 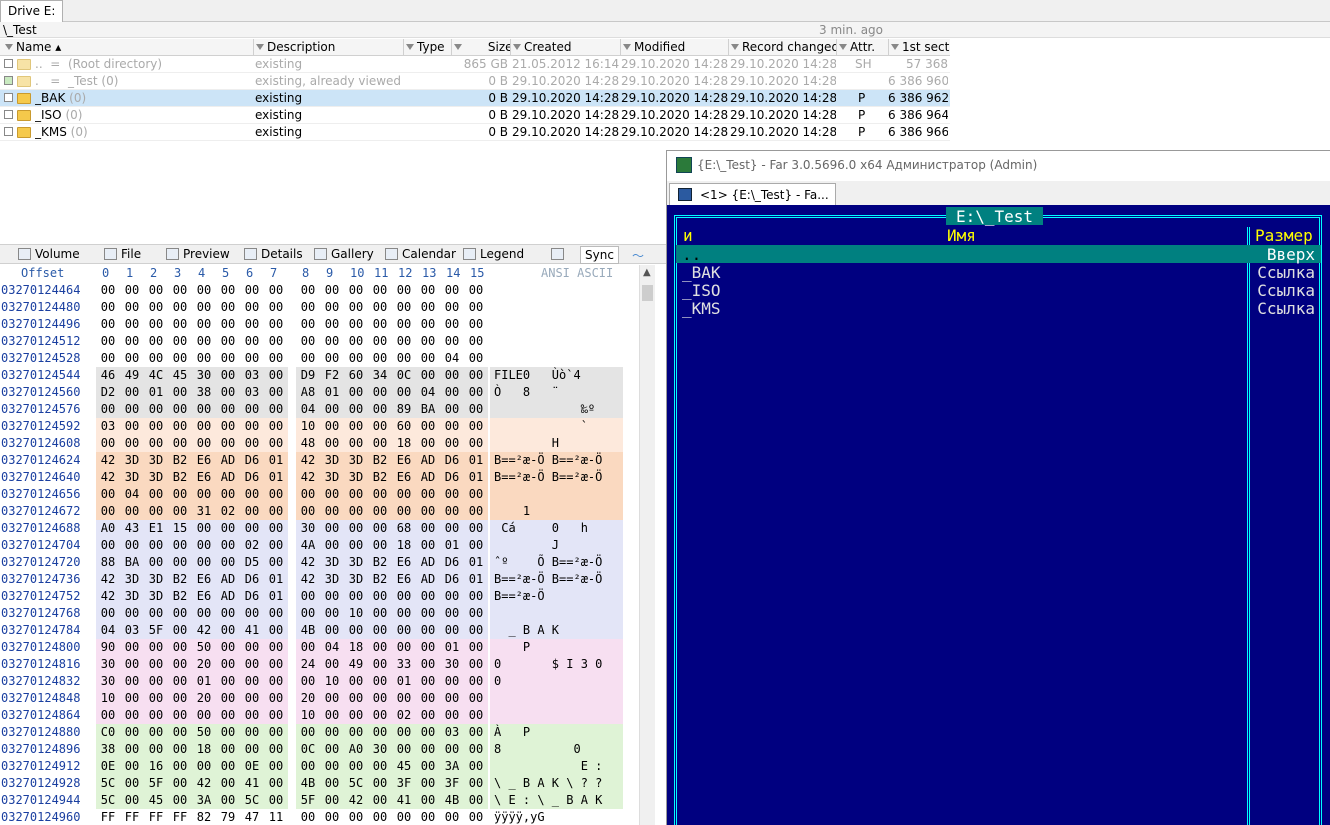 What do you see at coordinates (476, 579) in the screenshot?
I see `hex-byte: 01` at bounding box center [476, 579].